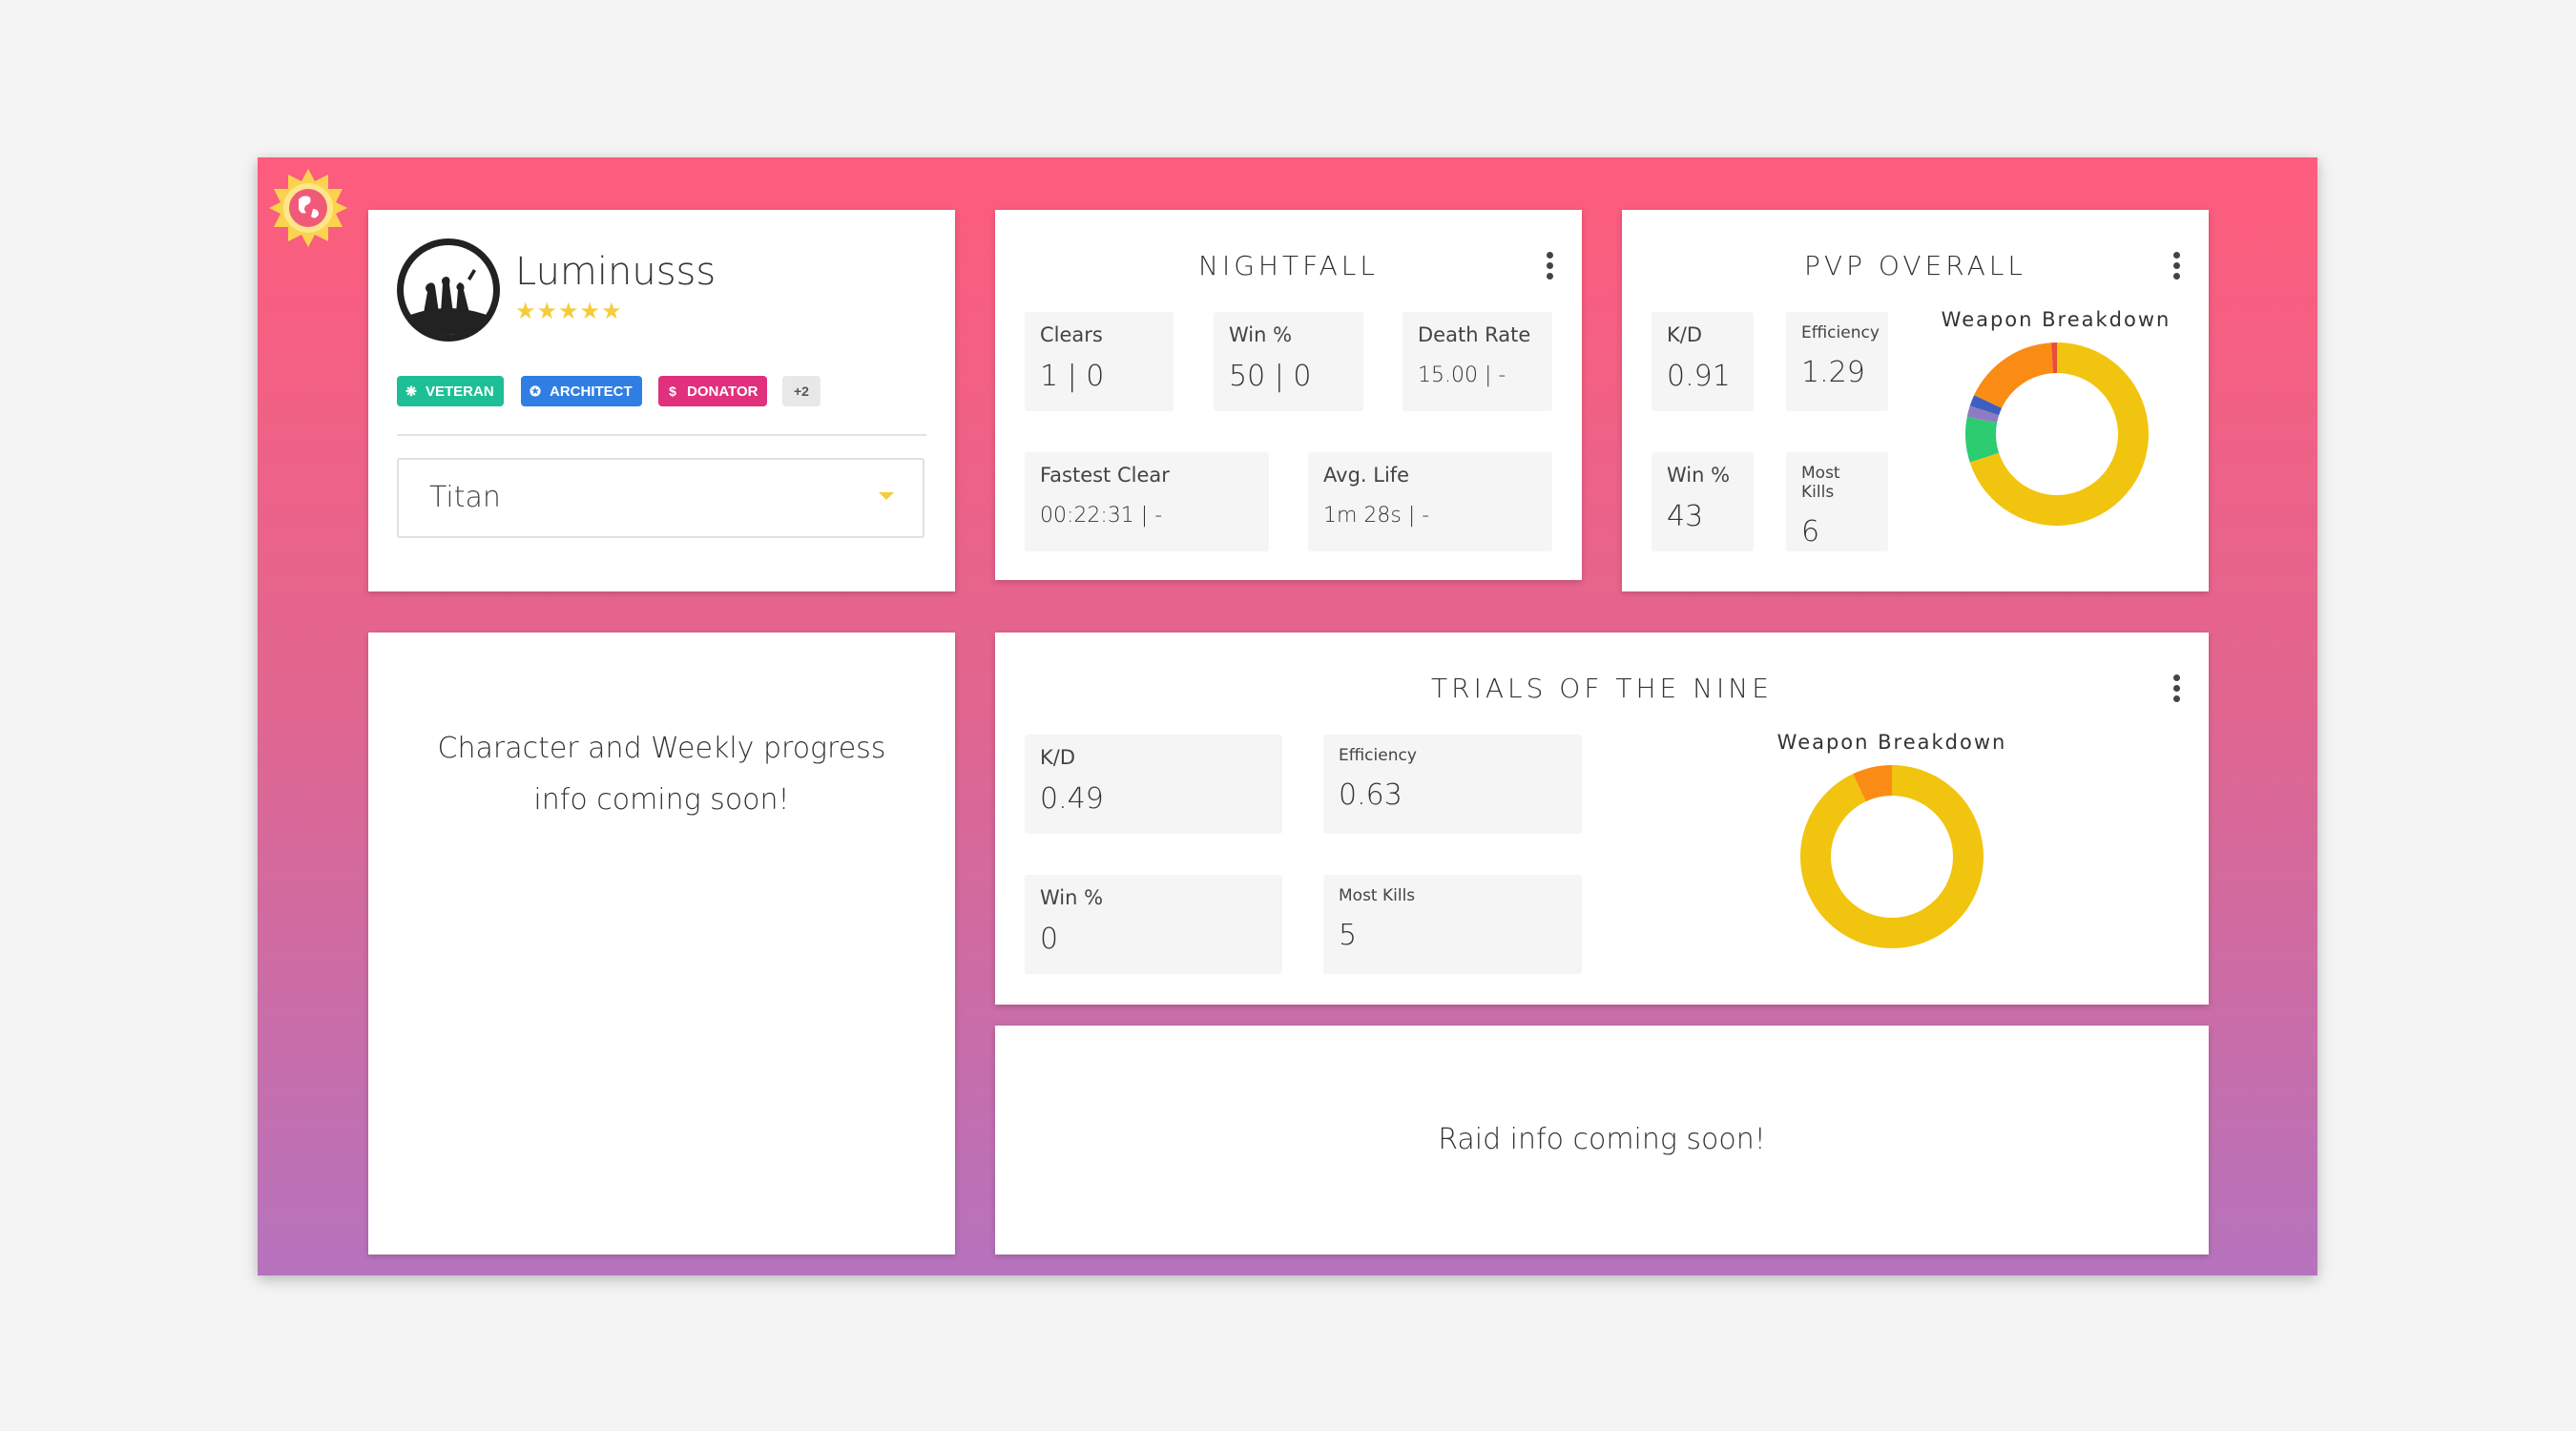 This screenshot has height=1431, width=2576. Describe the element at coordinates (1452, 924) in the screenshot. I see `stat-most-kills: Most Kills 5` at that location.